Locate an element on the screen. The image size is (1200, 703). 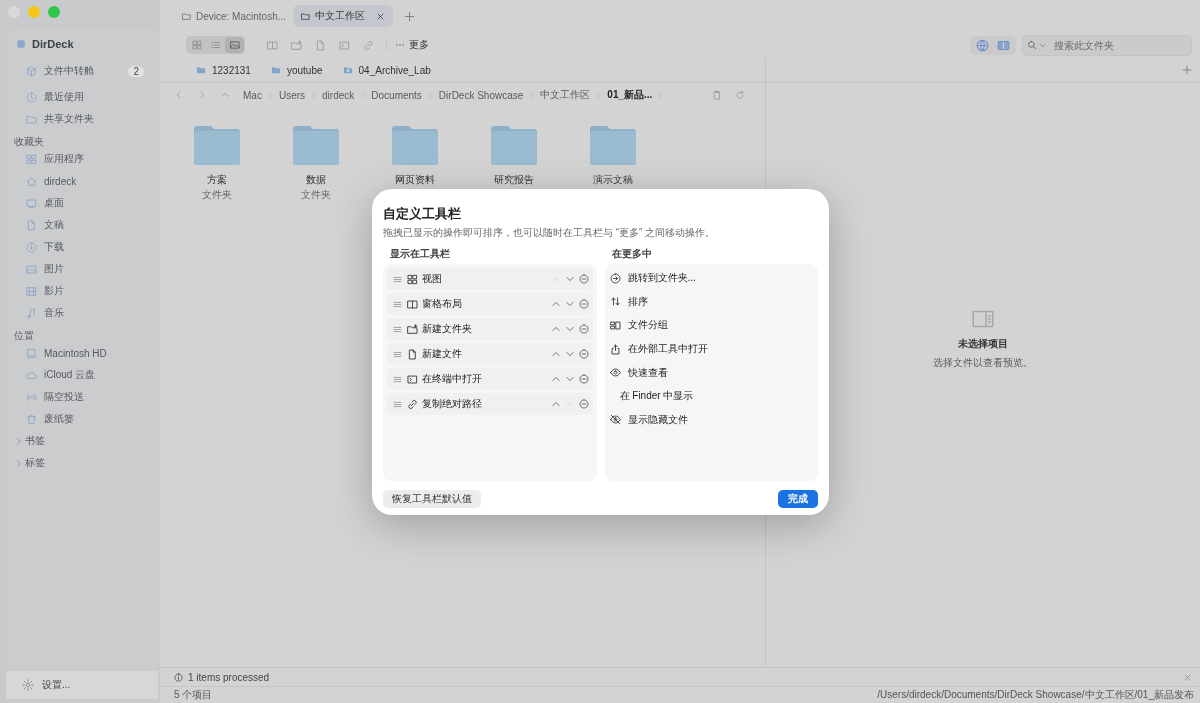
sidebar-item: 文件中转舱 2 is located at coordinates (82, 71).